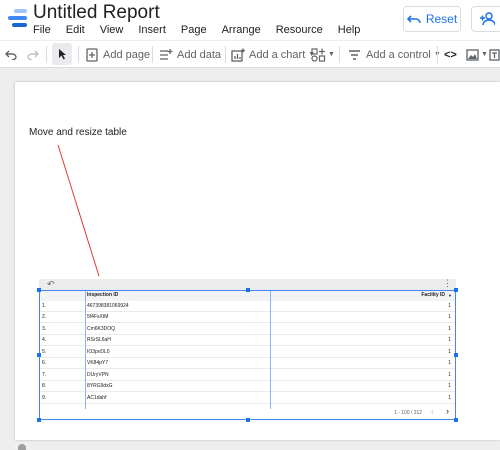 The image size is (500, 450). What do you see at coordinates (456, 290) in the screenshot?
I see `resize-handle-top-right` at bounding box center [456, 290].